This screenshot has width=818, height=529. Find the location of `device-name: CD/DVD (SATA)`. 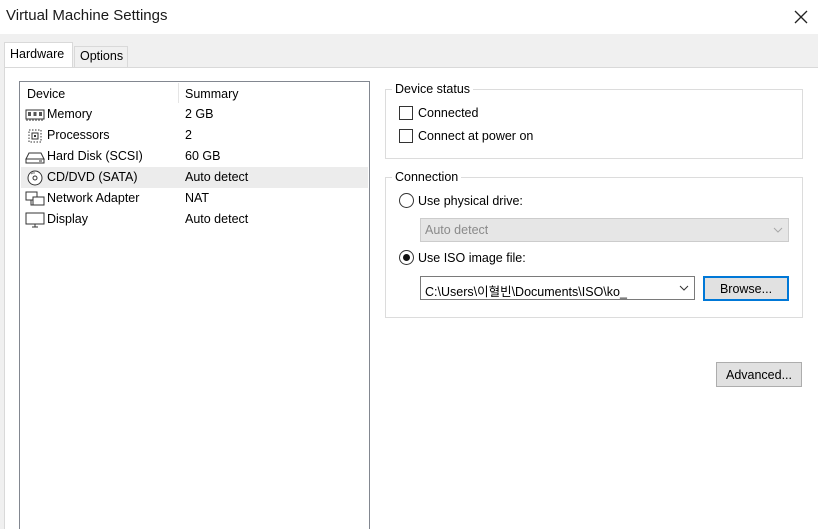

device-name: CD/DVD (SATA) is located at coordinates (92, 177).